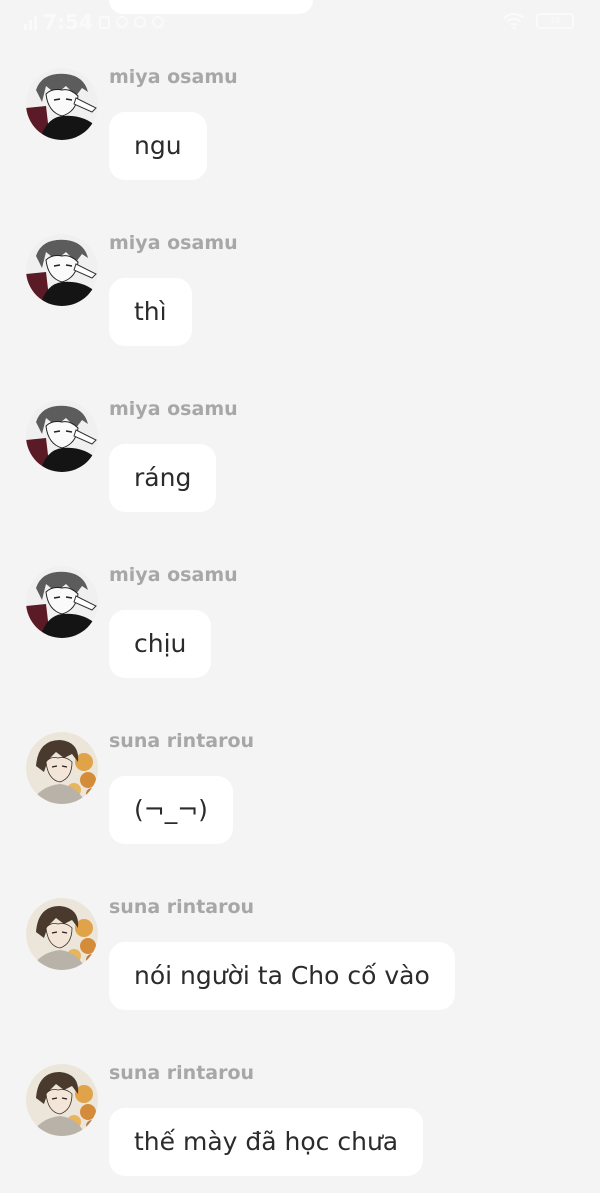 The width and height of the screenshot is (600, 1193). I want to click on status-bar: 7:54 38, so click(300, 22).